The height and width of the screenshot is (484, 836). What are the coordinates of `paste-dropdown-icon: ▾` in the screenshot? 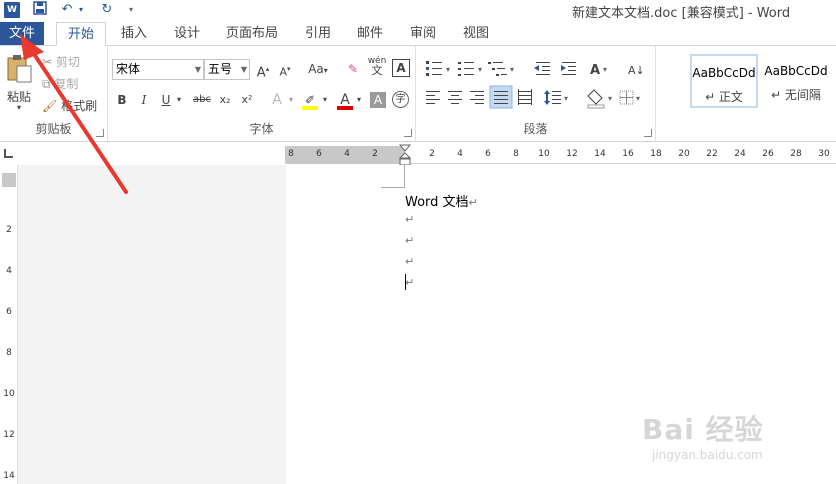 It's located at (19, 108).